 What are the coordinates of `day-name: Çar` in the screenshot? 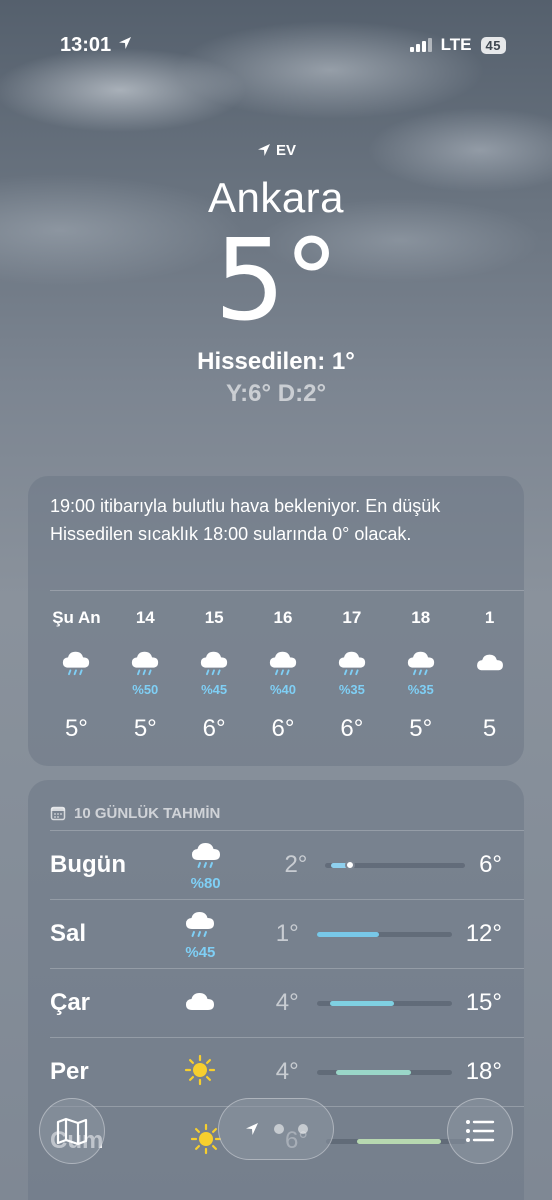 It's located at (70, 1002).